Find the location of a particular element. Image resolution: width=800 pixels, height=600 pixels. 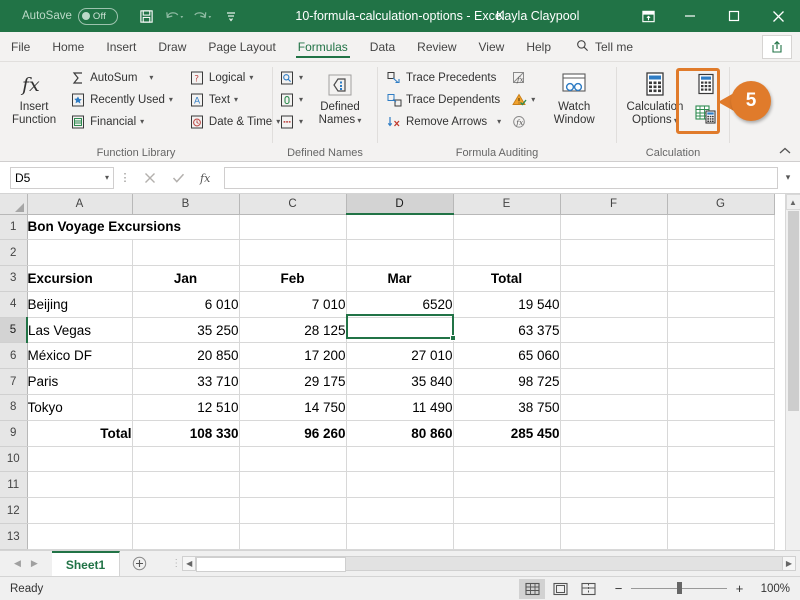

cell-e5: 63 375 is located at coordinates (507, 330).